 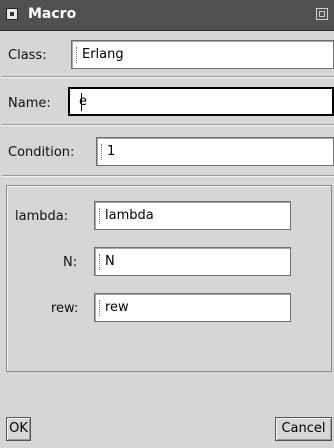 What do you see at coordinates (202, 54) in the screenshot?
I see `class-field: Erlang` at bounding box center [202, 54].